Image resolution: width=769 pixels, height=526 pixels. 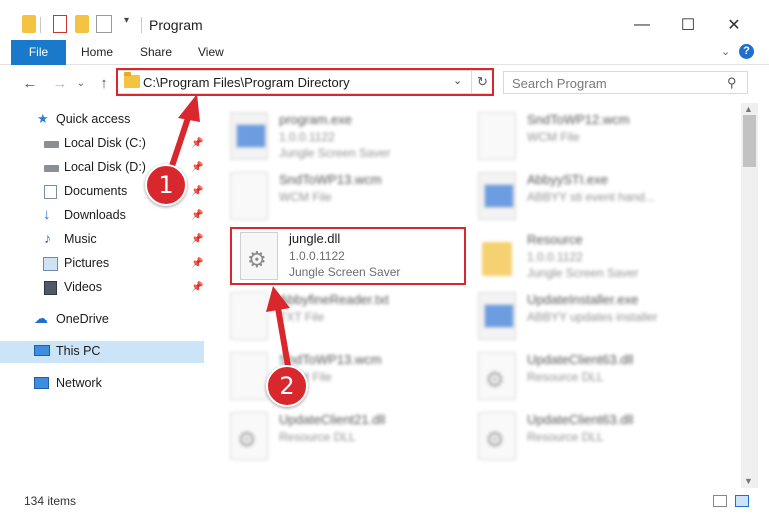 What do you see at coordinates (129, 24) in the screenshot?
I see `customize-toolbar-chevron-icon: ▾` at bounding box center [129, 24].